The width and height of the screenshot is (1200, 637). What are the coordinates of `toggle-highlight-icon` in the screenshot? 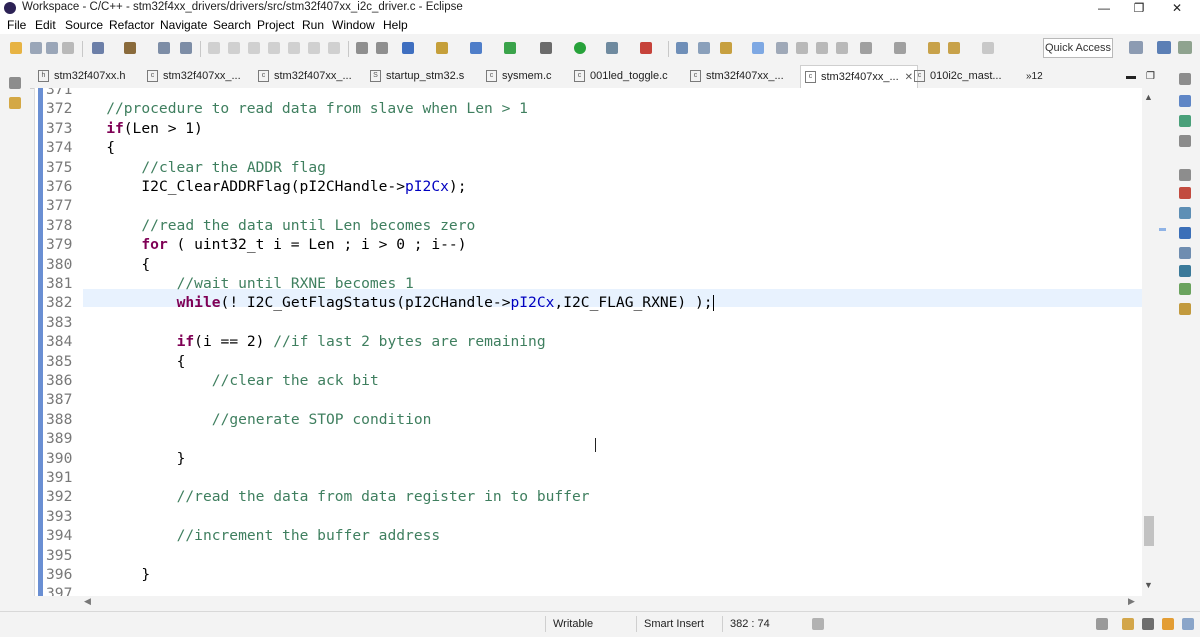 It's located at (782, 48).